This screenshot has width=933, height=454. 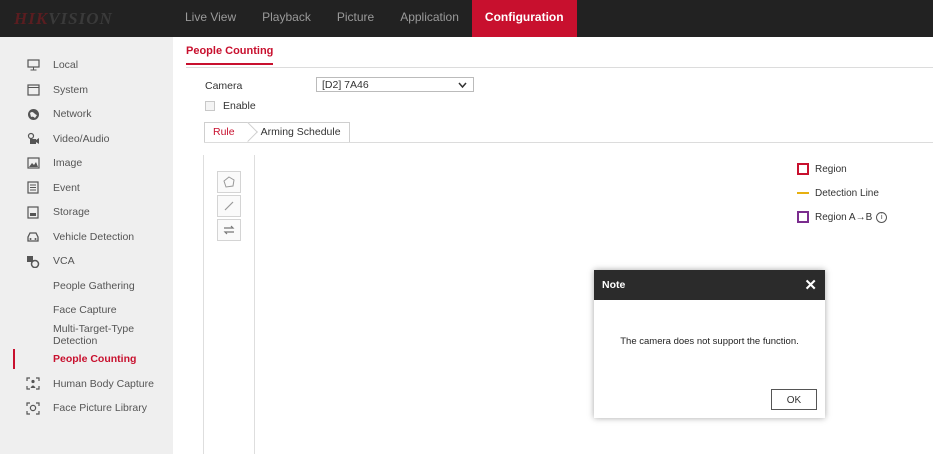 What do you see at coordinates (803, 193) in the screenshot?
I see `legend-line-swatch` at bounding box center [803, 193].